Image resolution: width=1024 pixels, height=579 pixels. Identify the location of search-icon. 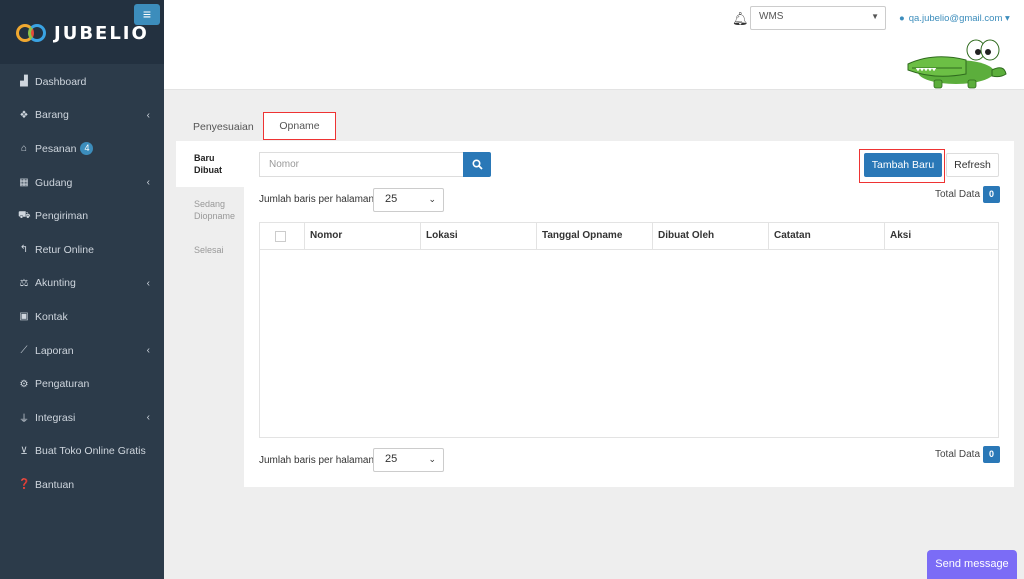
(477, 164).